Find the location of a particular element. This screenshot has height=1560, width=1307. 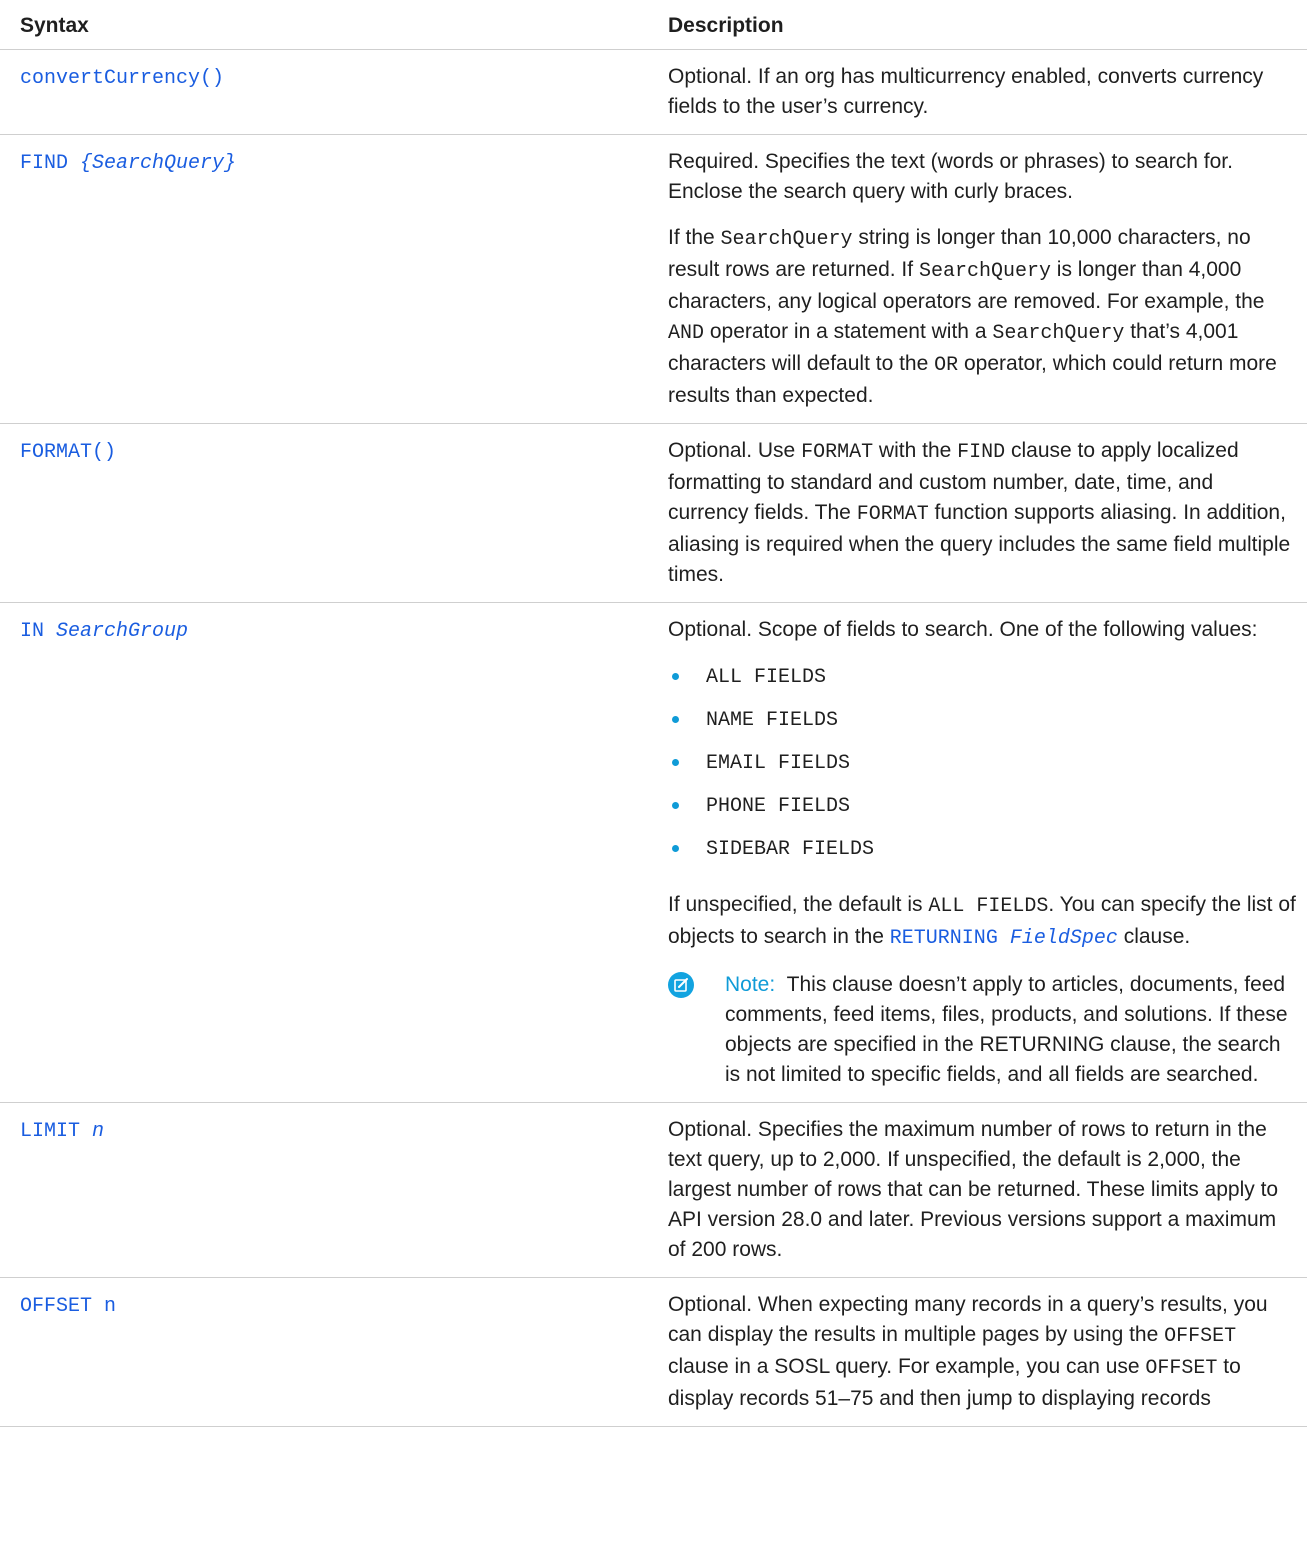

code-span: FIND is located at coordinates (981, 452).